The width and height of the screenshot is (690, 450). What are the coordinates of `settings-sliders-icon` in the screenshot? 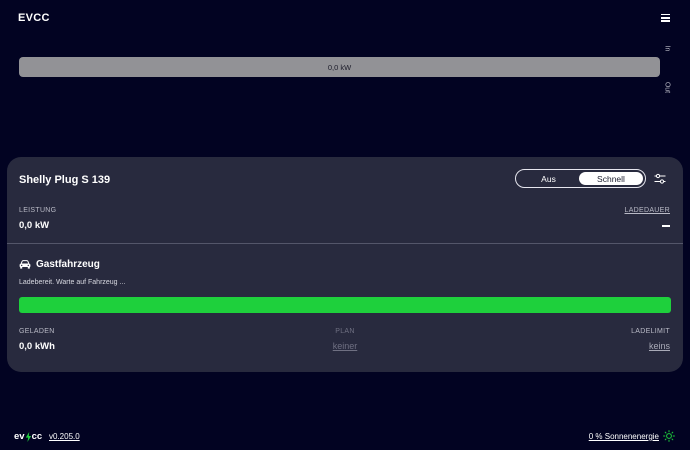 It's located at (660, 179).